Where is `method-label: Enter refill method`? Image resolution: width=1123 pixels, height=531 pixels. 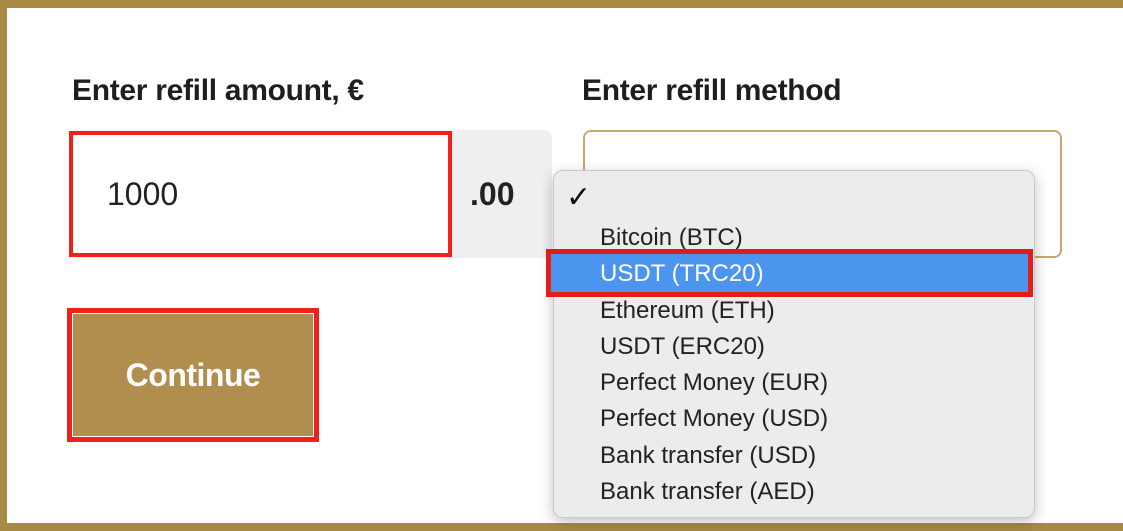
method-label: Enter refill method is located at coordinates (712, 90).